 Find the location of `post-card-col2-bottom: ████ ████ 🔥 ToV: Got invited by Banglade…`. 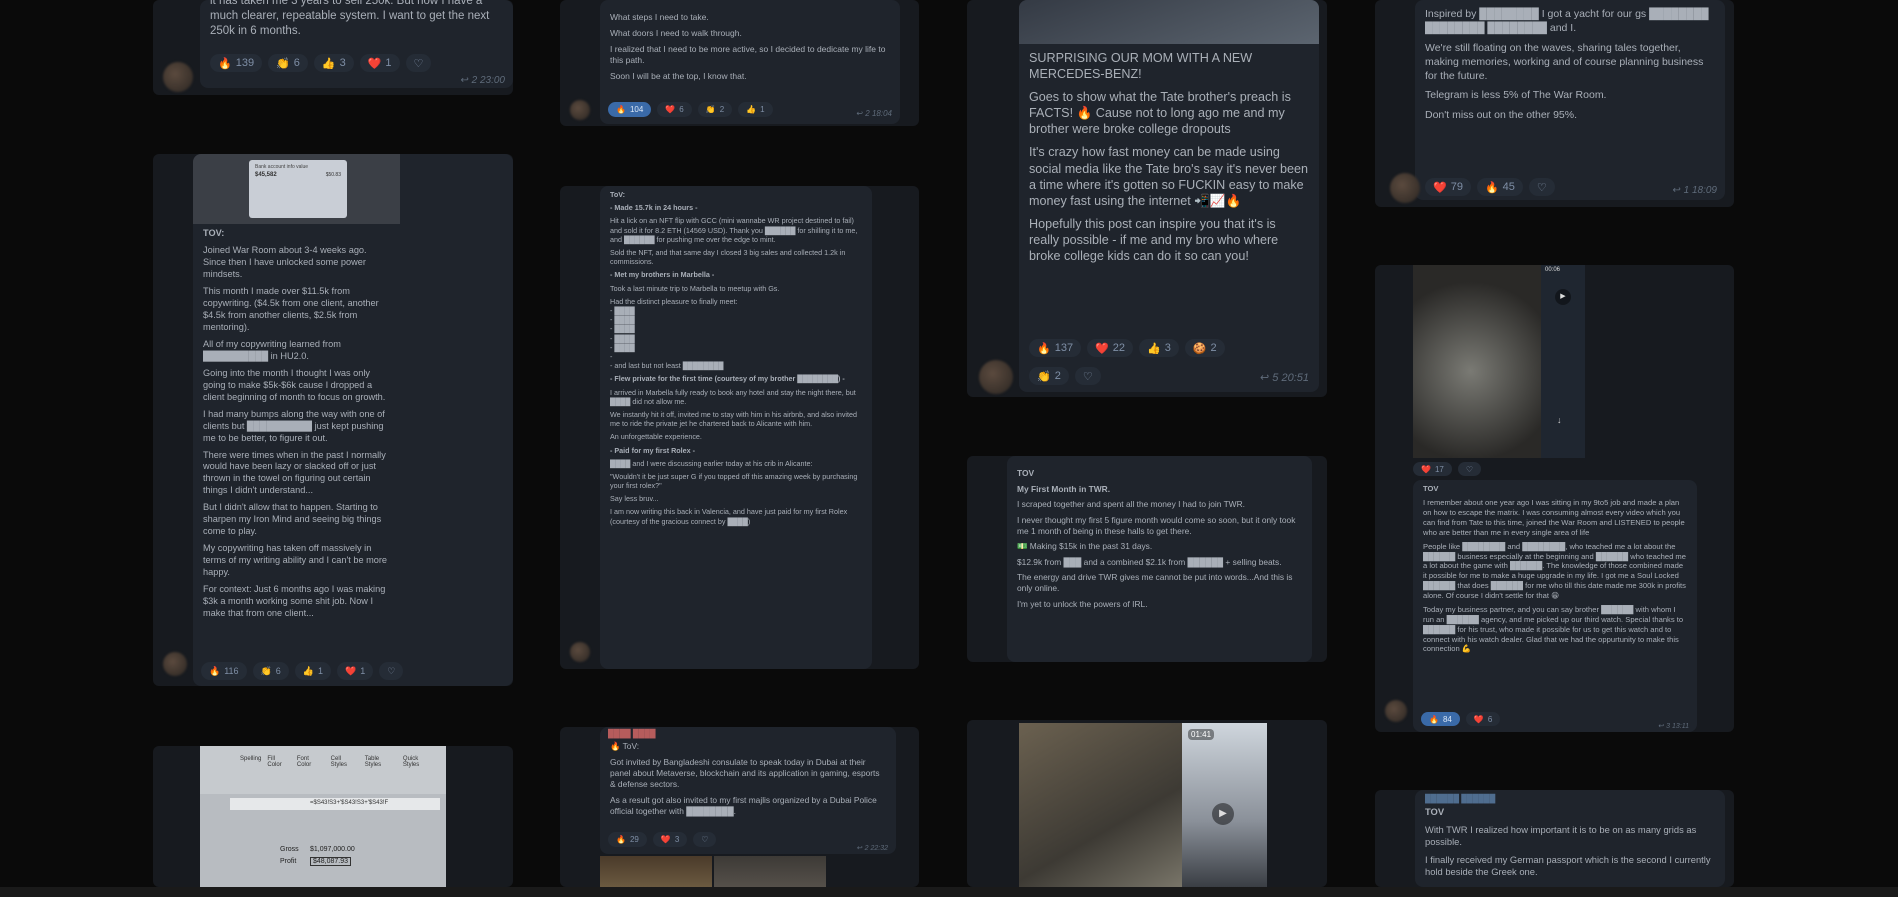

post-card-col2-bottom: ████ ████ 🔥 ToV: Got invited by Banglade… is located at coordinates (739, 807).